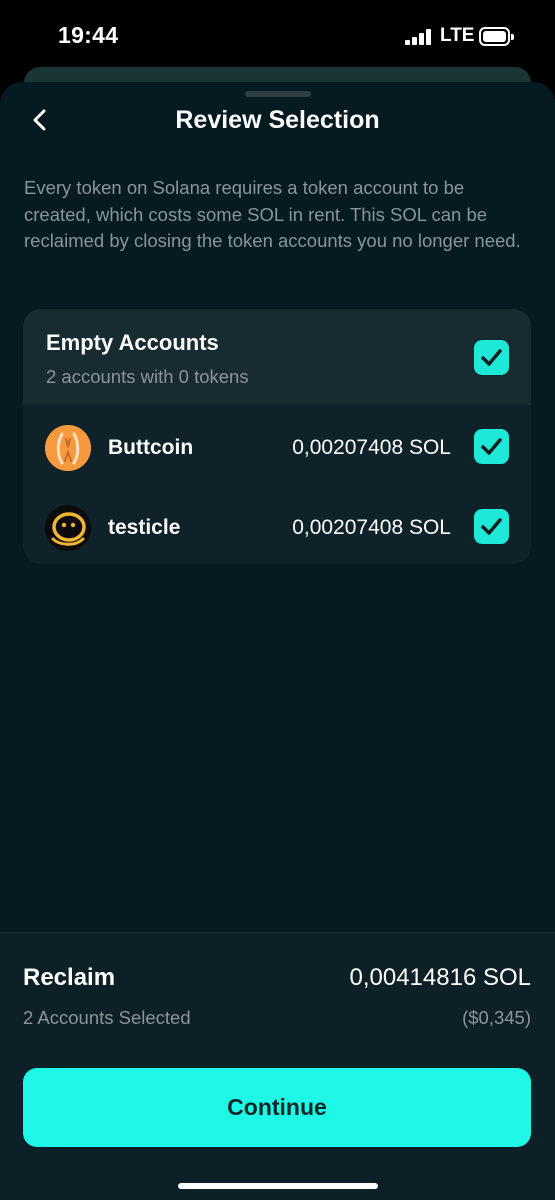 The image size is (555, 1200). I want to click on status-time: 19:44, so click(88, 35).